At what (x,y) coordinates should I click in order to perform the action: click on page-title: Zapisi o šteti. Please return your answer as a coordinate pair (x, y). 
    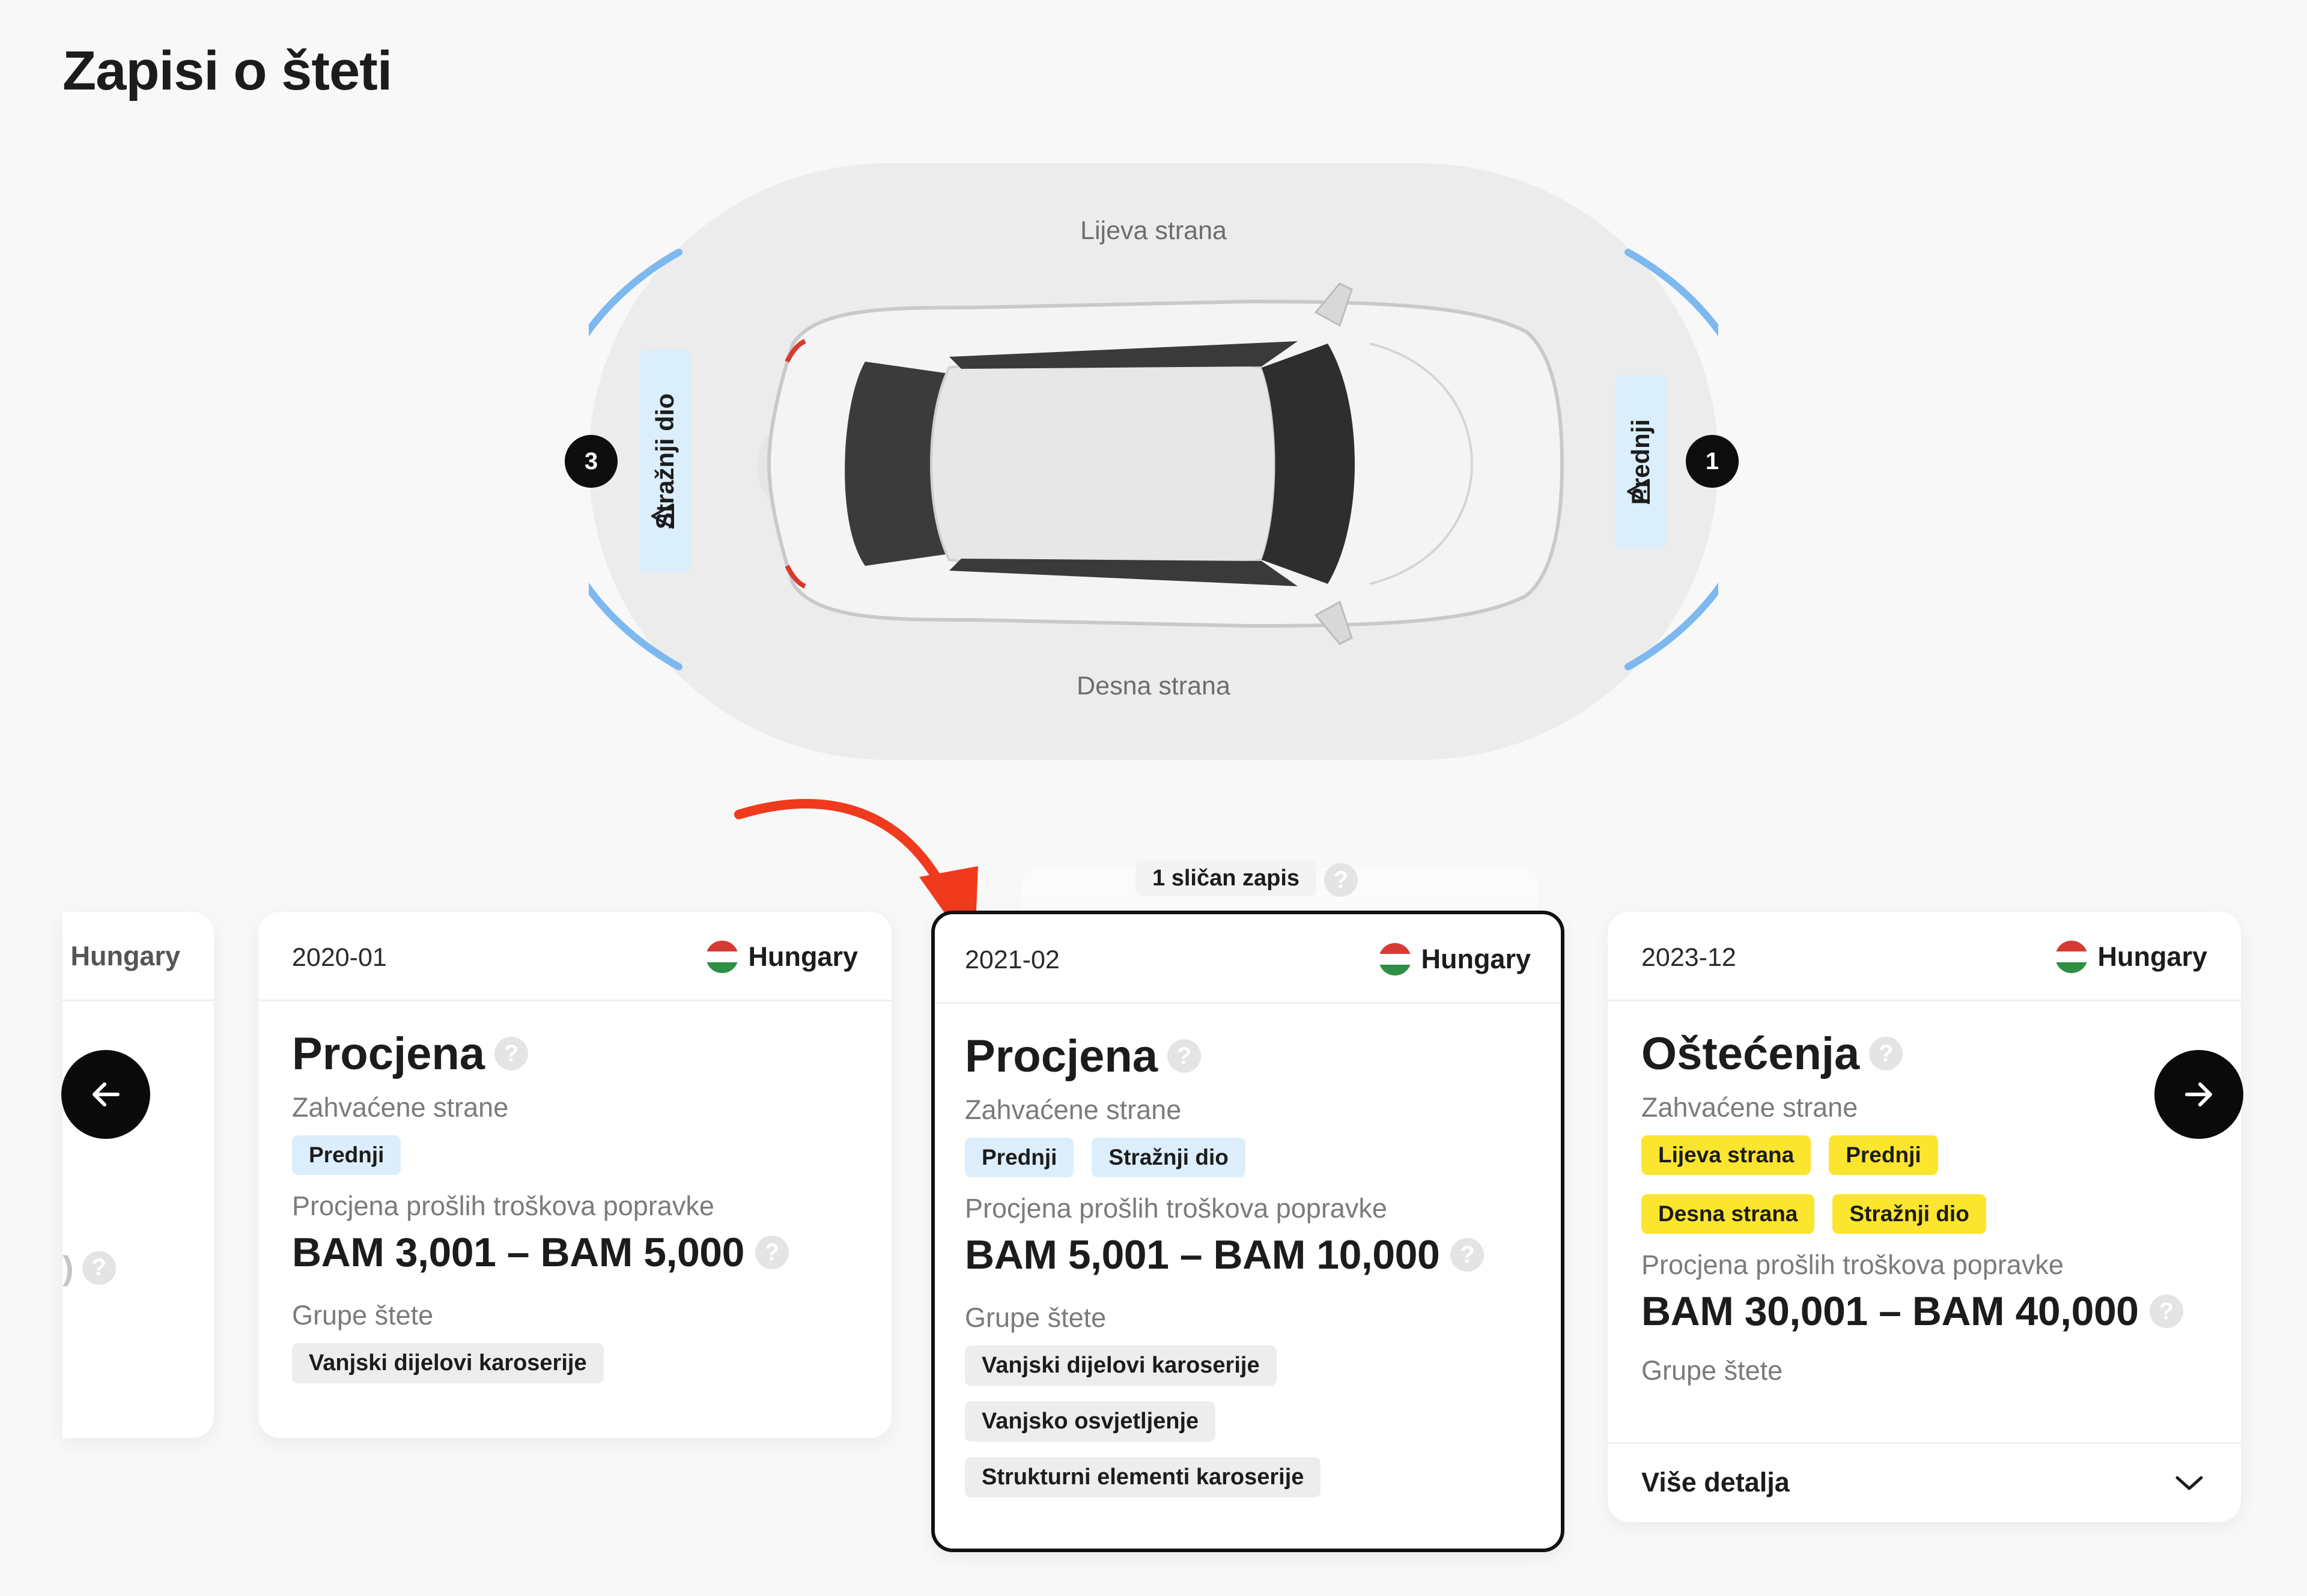
    Looking at the image, I should click on (227, 71).